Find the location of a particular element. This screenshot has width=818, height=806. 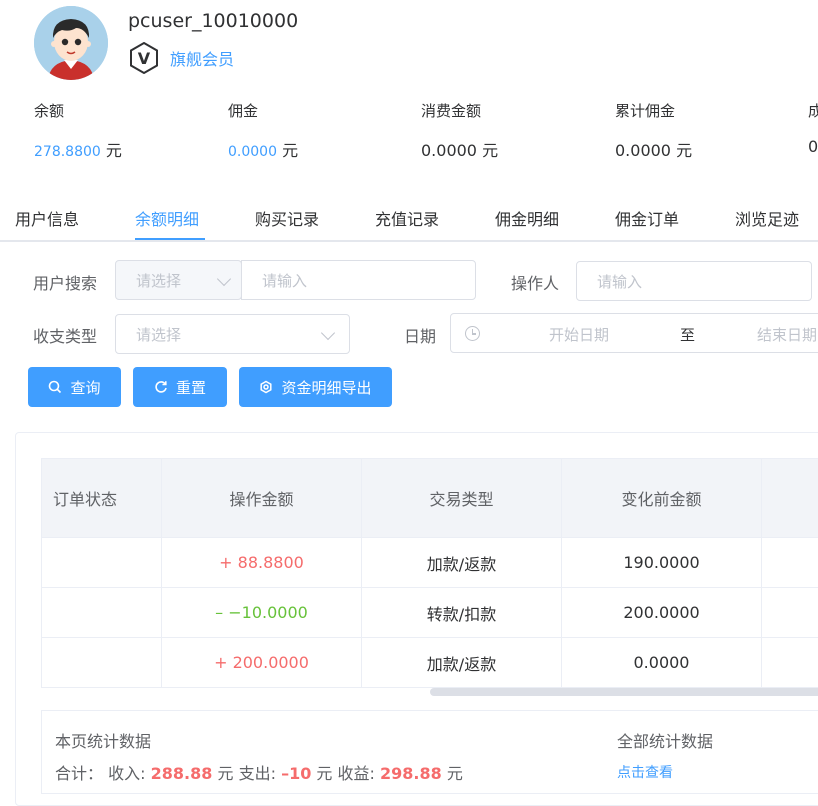

stat-label: 累计佣金 is located at coordinates (645, 111).